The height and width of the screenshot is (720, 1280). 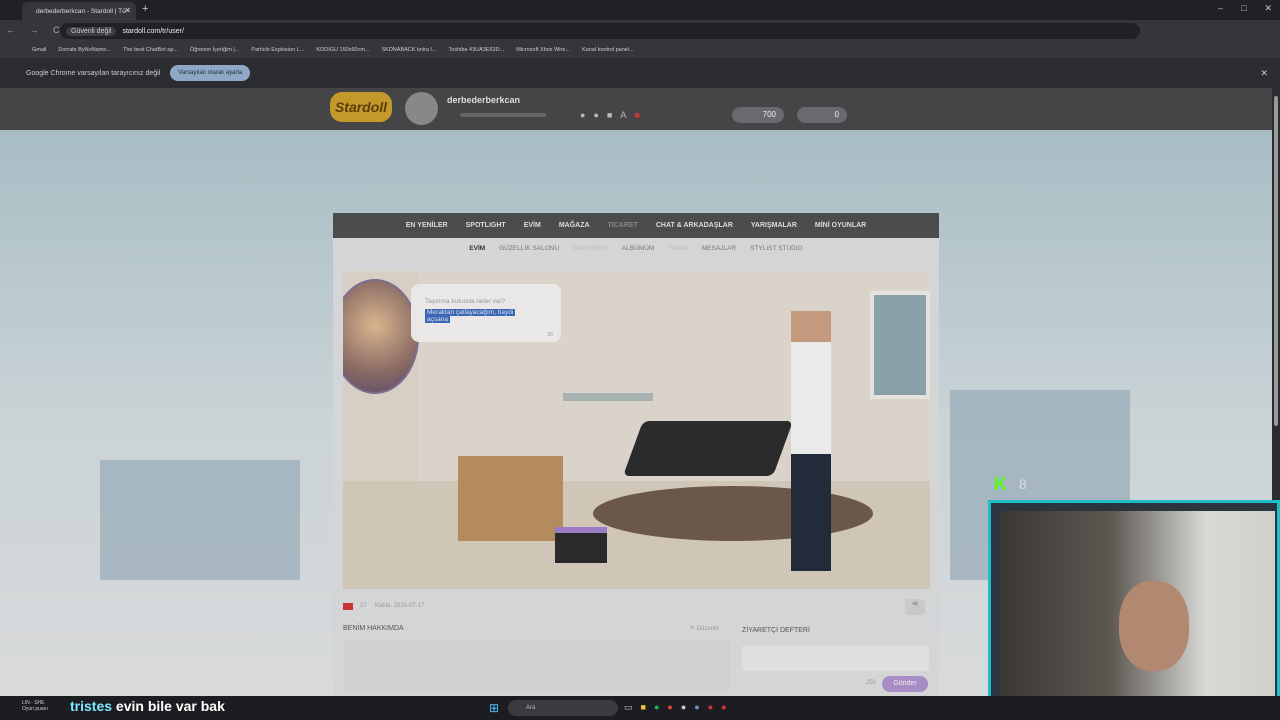 What do you see at coordinates (483, 100) in the screenshot?
I see `username: derbederberkcan` at bounding box center [483, 100].